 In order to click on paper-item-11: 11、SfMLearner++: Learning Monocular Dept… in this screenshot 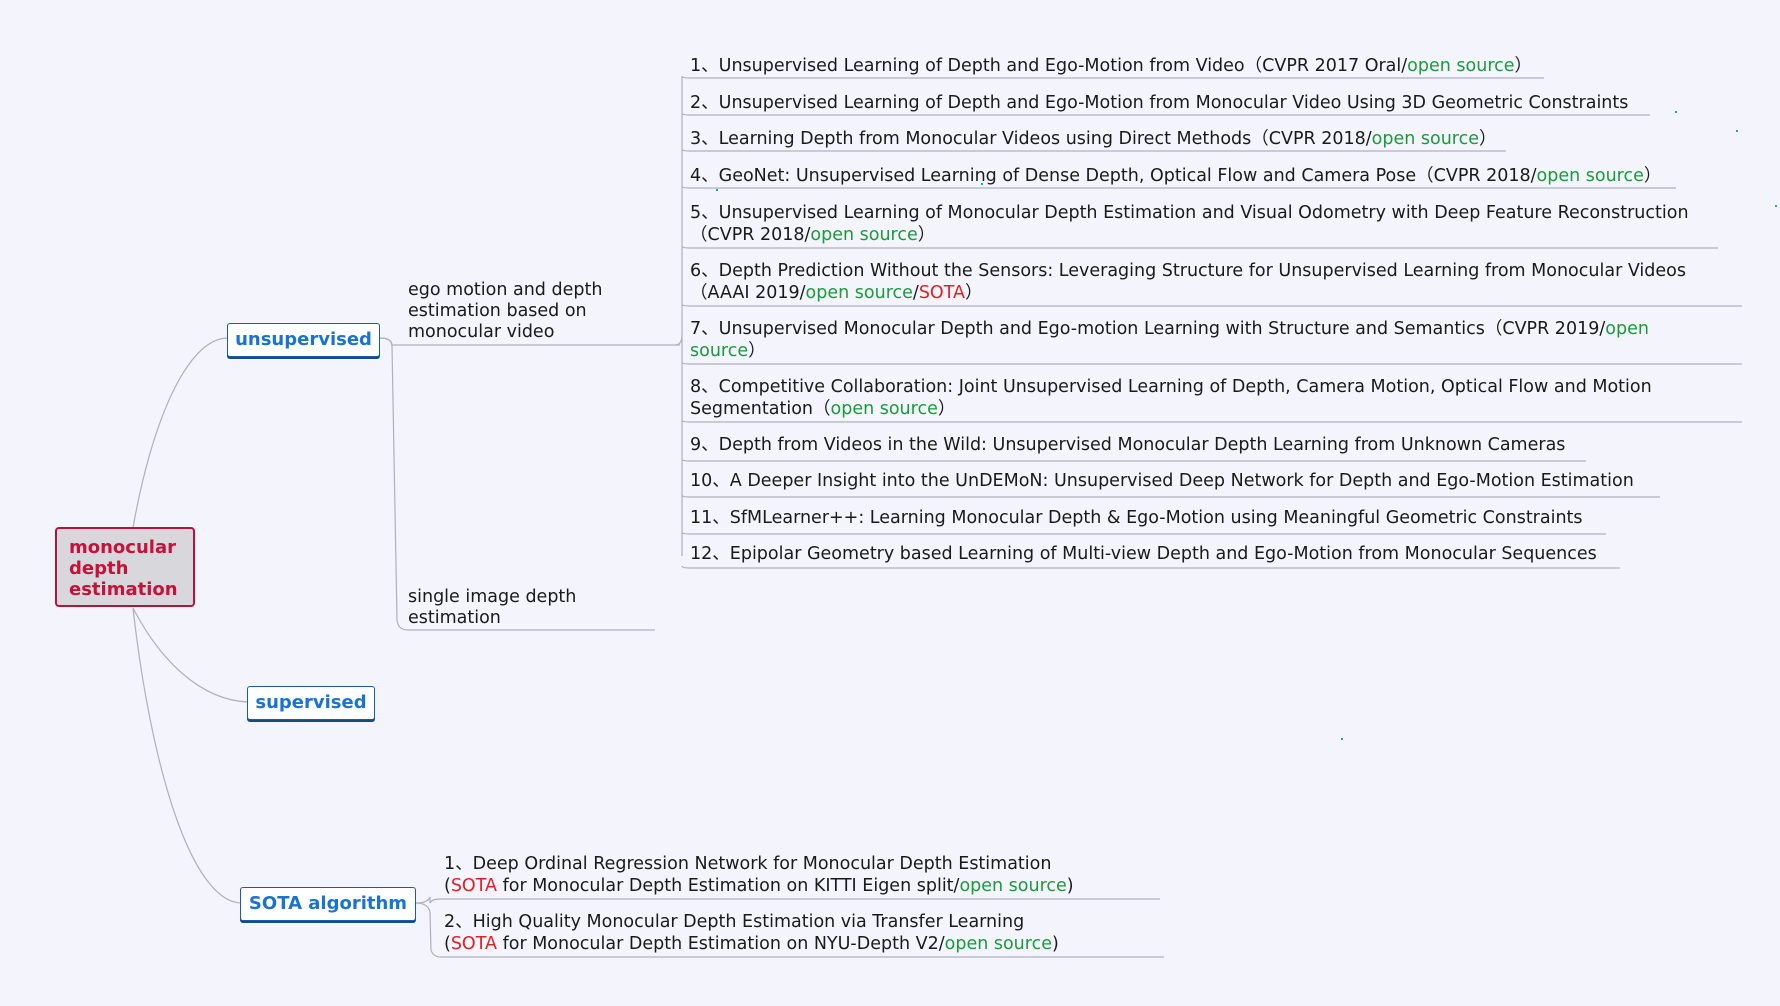, I will do `click(1136, 519)`.